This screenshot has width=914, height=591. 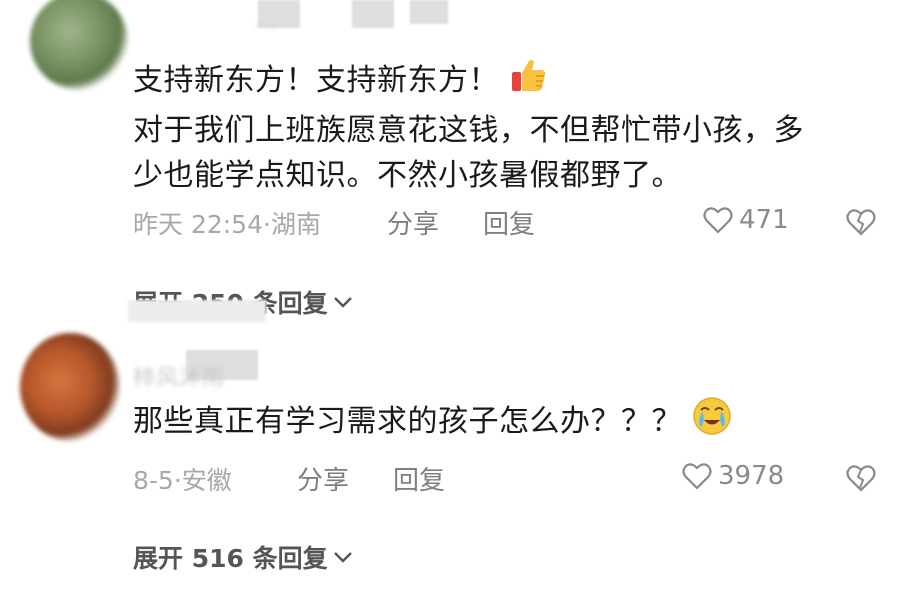 What do you see at coordinates (289, 479) in the screenshot?
I see `comment-meta: 8-5·安徽 分享 回复` at bounding box center [289, 479].